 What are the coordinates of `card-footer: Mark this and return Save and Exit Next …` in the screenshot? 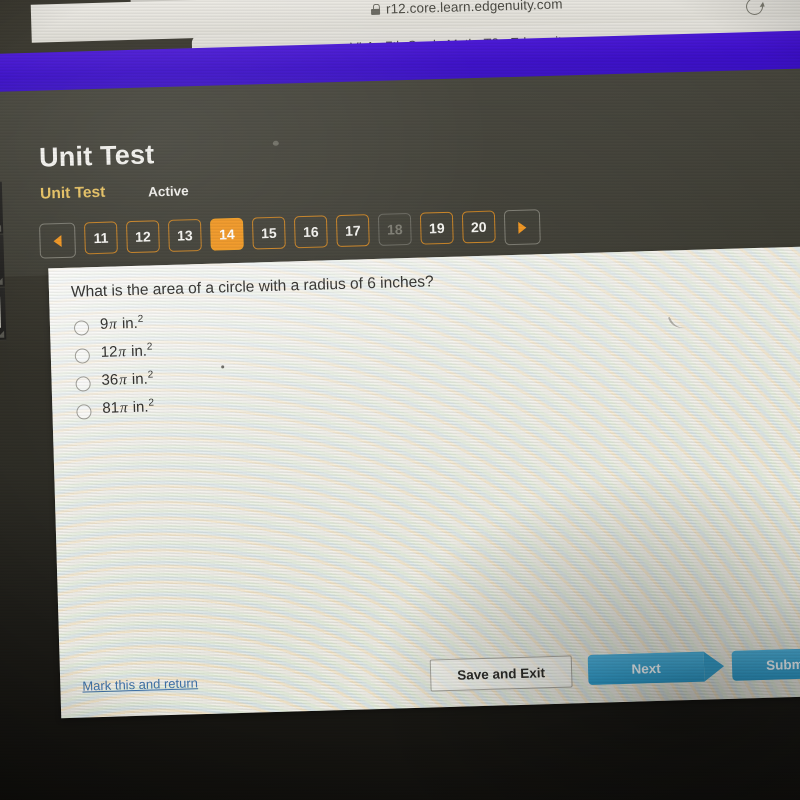 It's located at (430, 677).